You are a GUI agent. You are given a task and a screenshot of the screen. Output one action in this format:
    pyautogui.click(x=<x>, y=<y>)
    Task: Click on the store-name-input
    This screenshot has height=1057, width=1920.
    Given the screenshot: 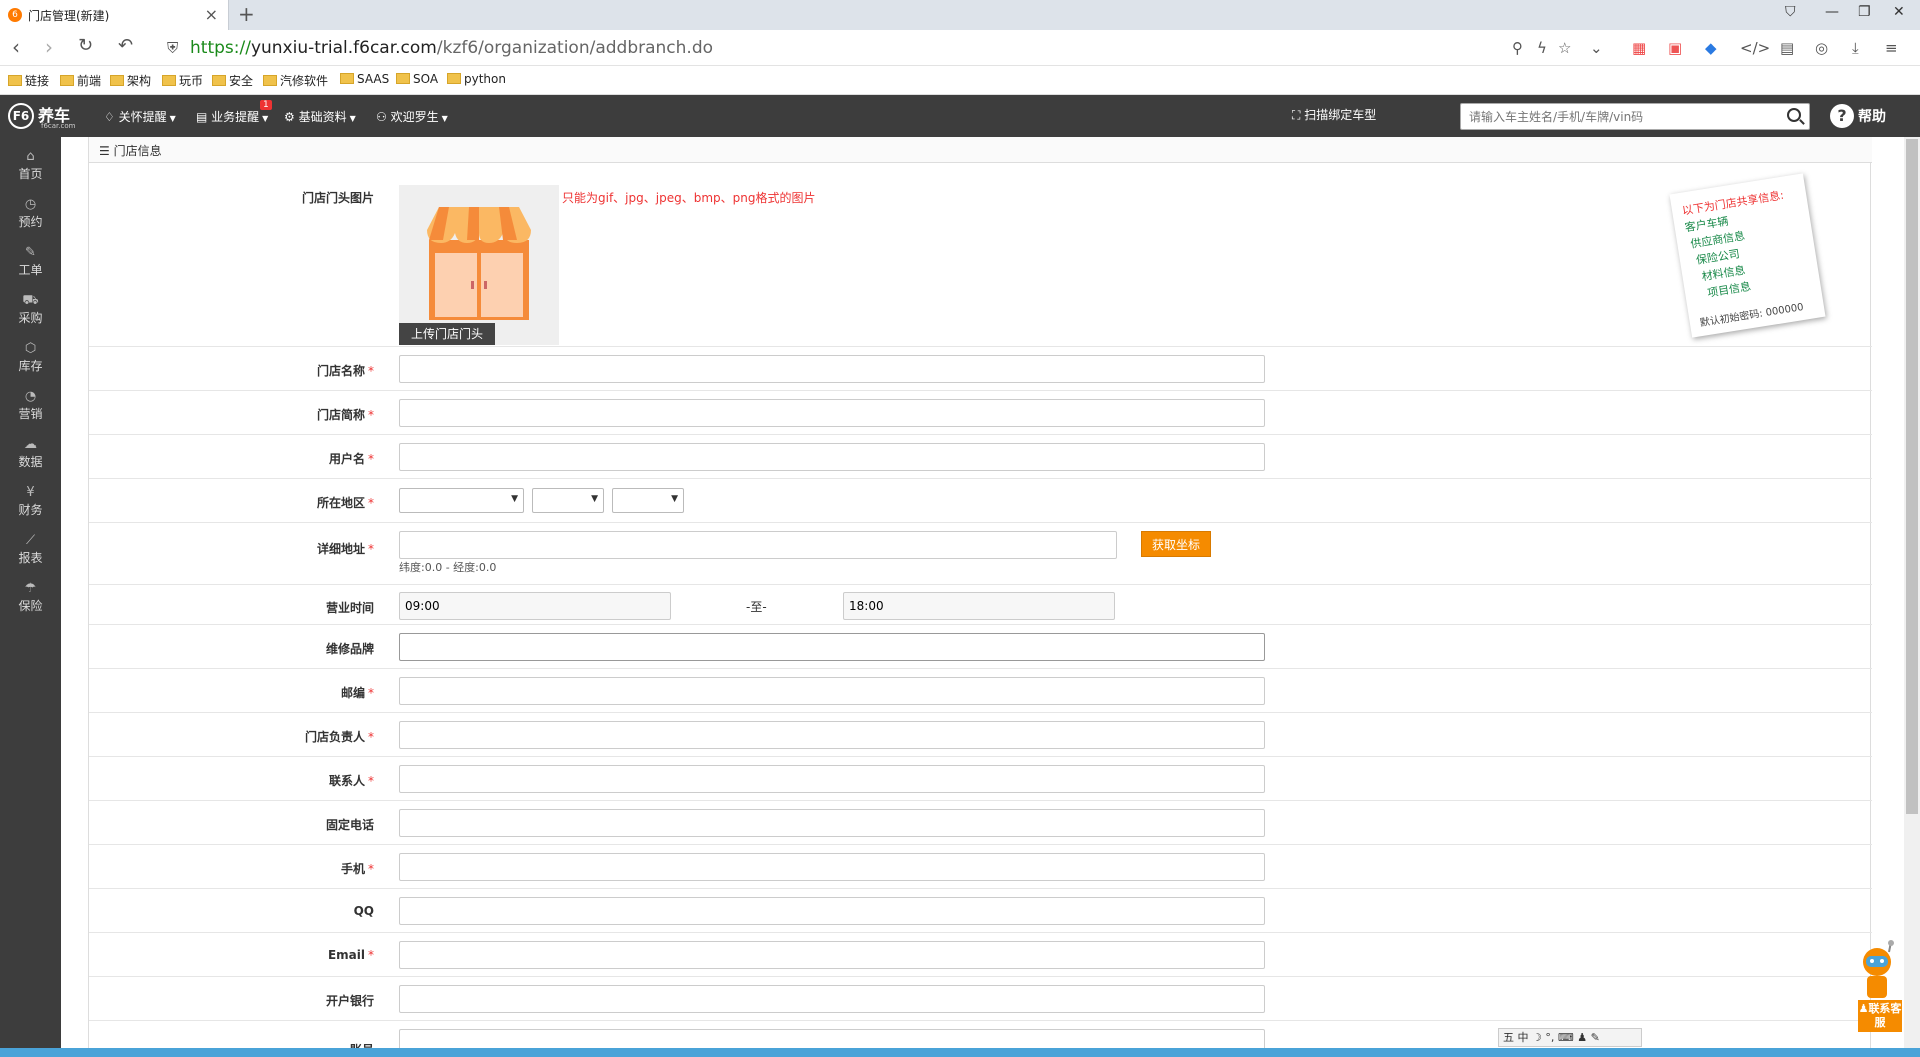 What is the action you would take?
    pyautogui.click(x=832, y=369)
    